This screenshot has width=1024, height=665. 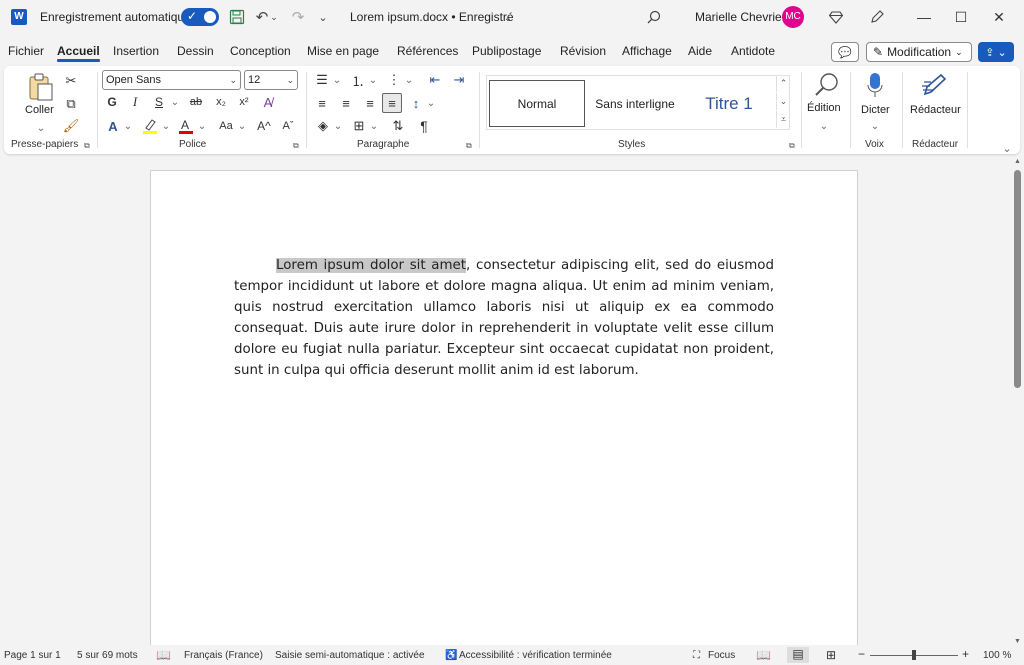 What do you see at coordinates (71, 104) in the screenshot?
I see `copy-icon: ⧉` at bounding box center [71, 104].